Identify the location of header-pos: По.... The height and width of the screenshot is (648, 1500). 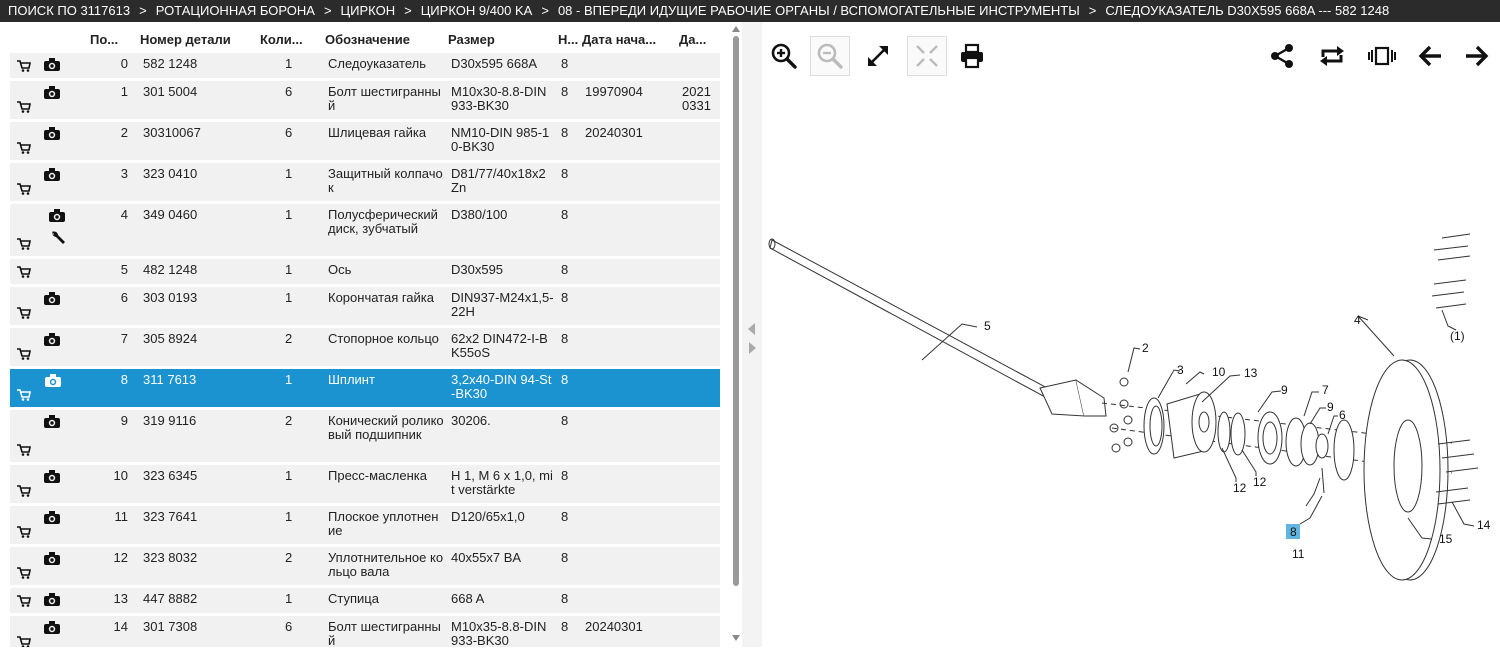
(111, 39).